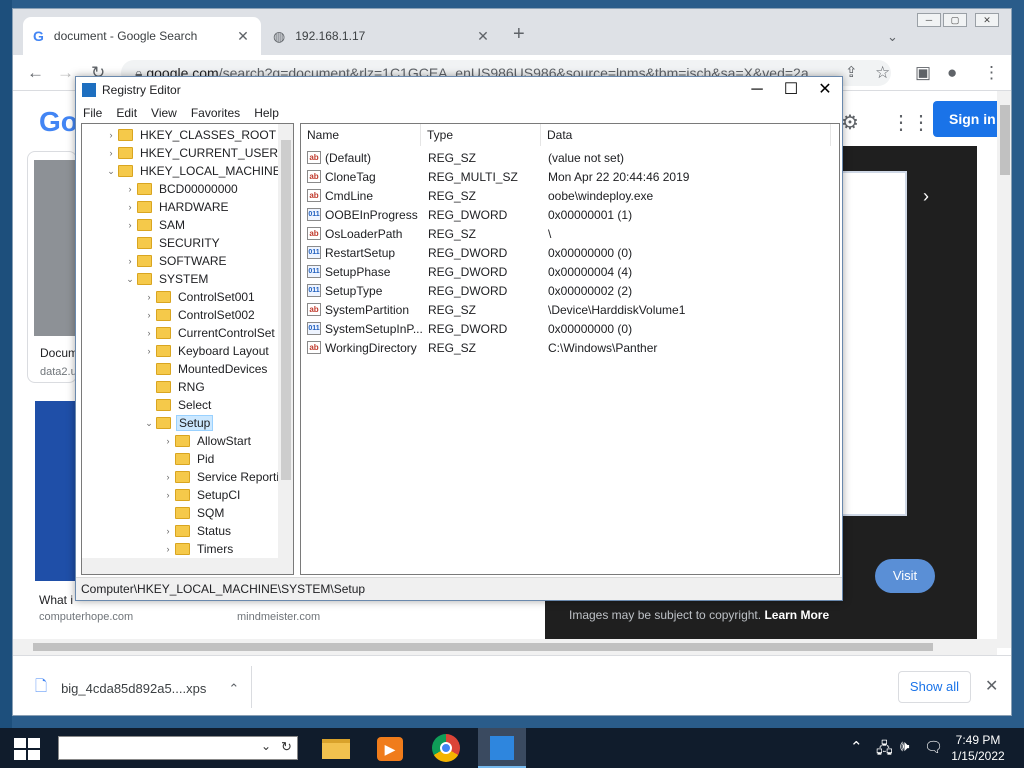  What do you see at coordinates (566, 272) in the screenshot?
I see `table-row: 011 SetupPhase REG_DWORD 0x00000004 (4)` at bounding box center [566, 272].